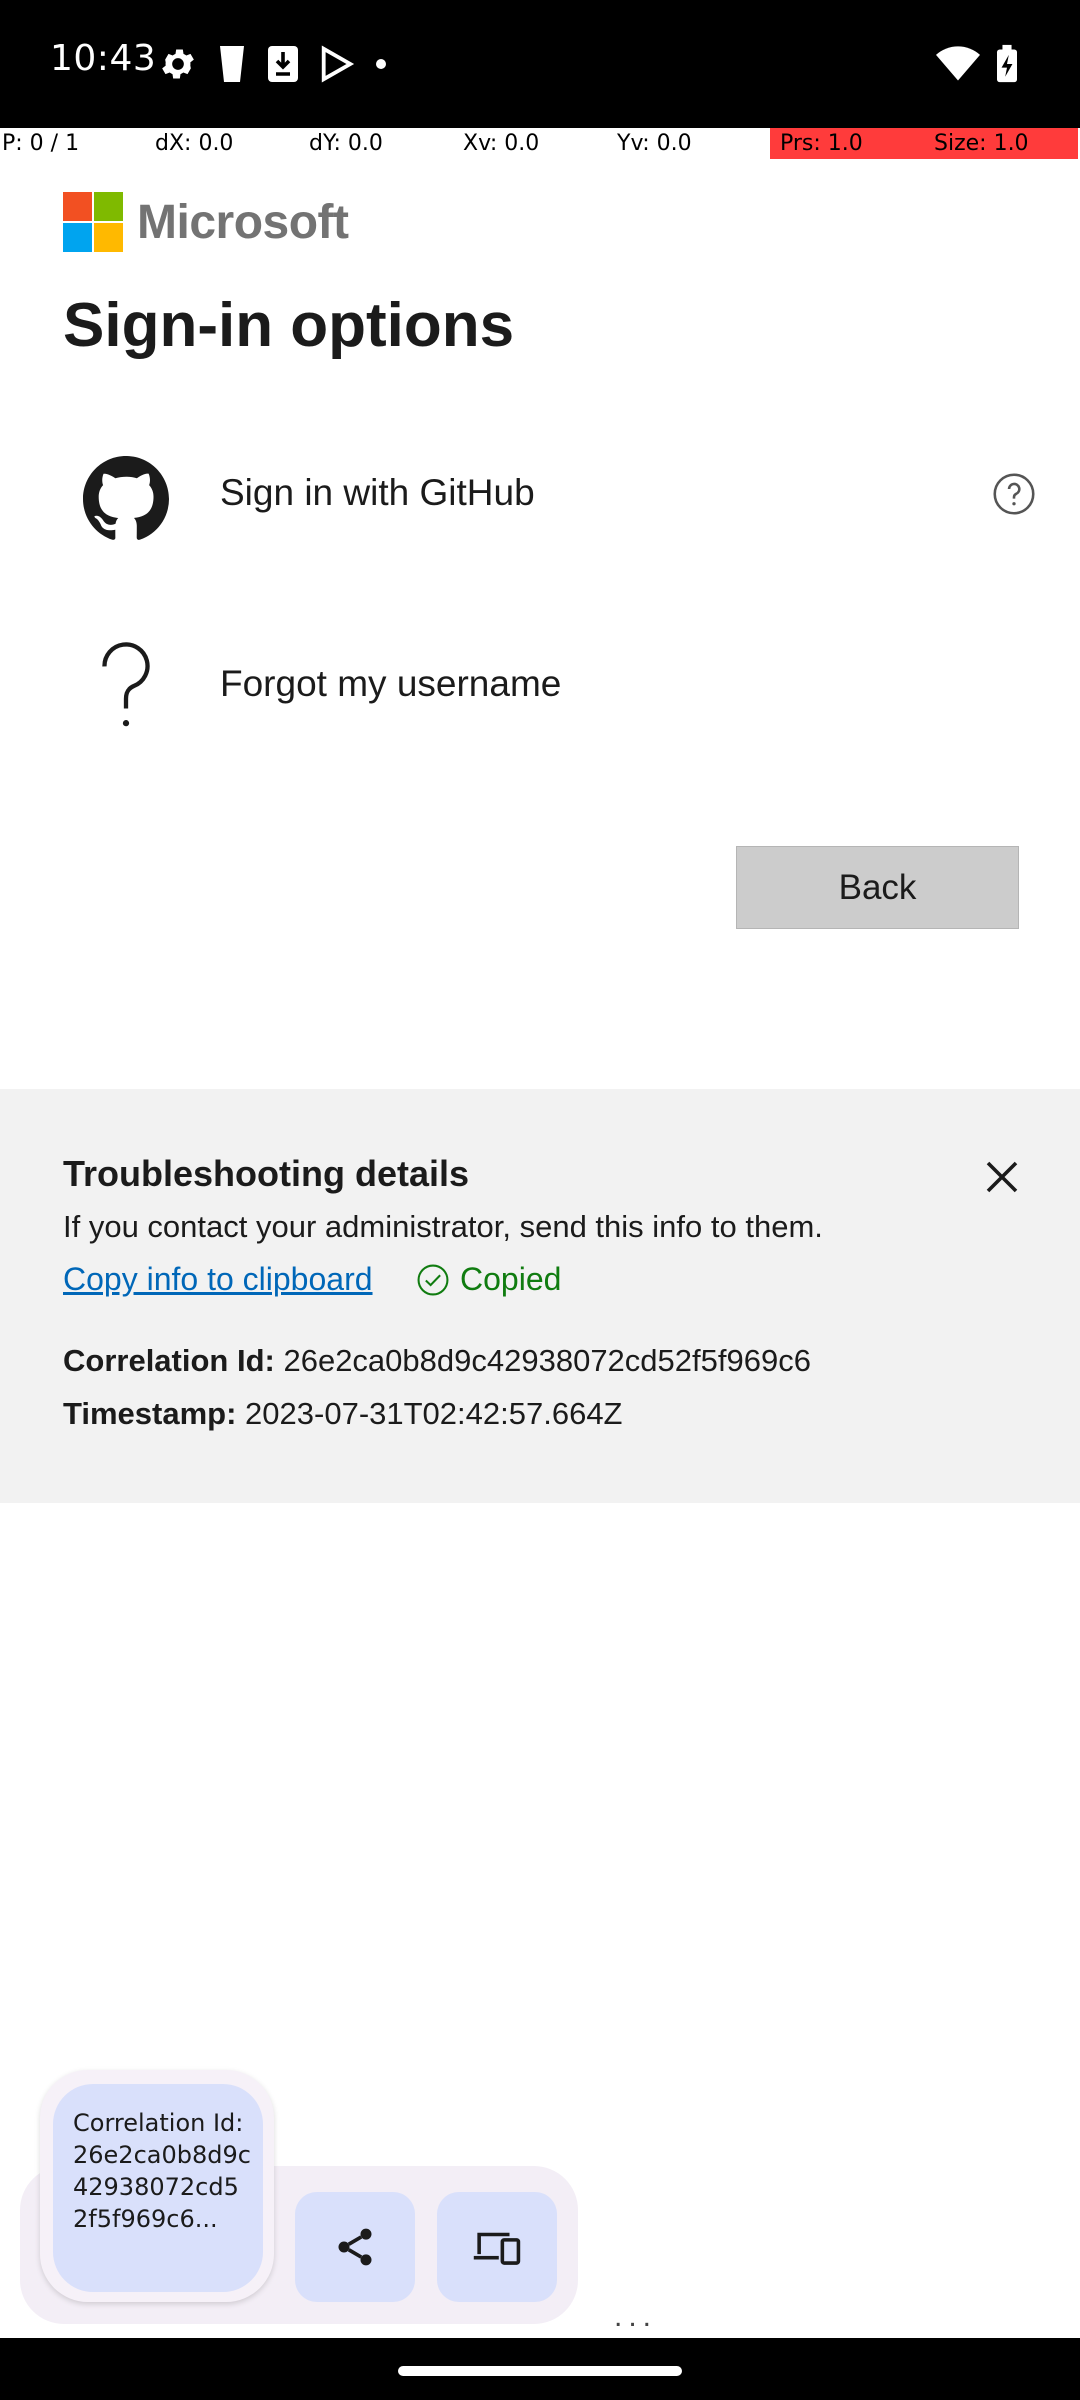 The image size is (1080, 2400). I want to click on share-icon, so click(355, 2247).